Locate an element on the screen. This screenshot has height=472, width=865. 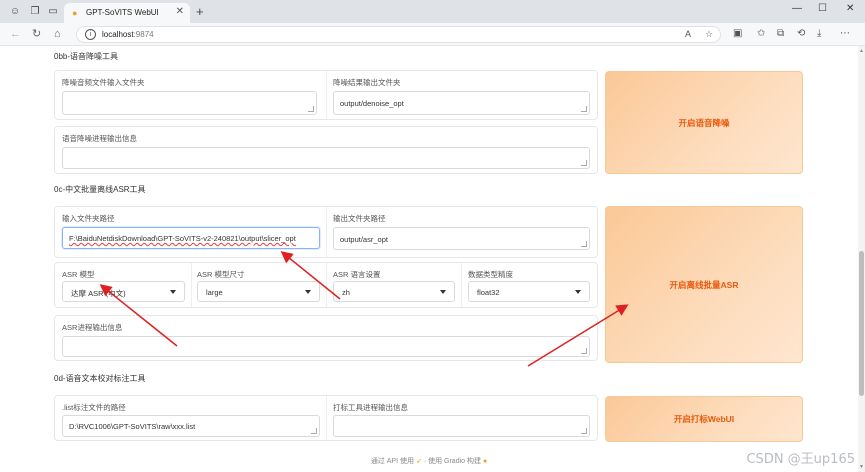
downloads-icon: ⤓ is located at coordinates (819, 34).